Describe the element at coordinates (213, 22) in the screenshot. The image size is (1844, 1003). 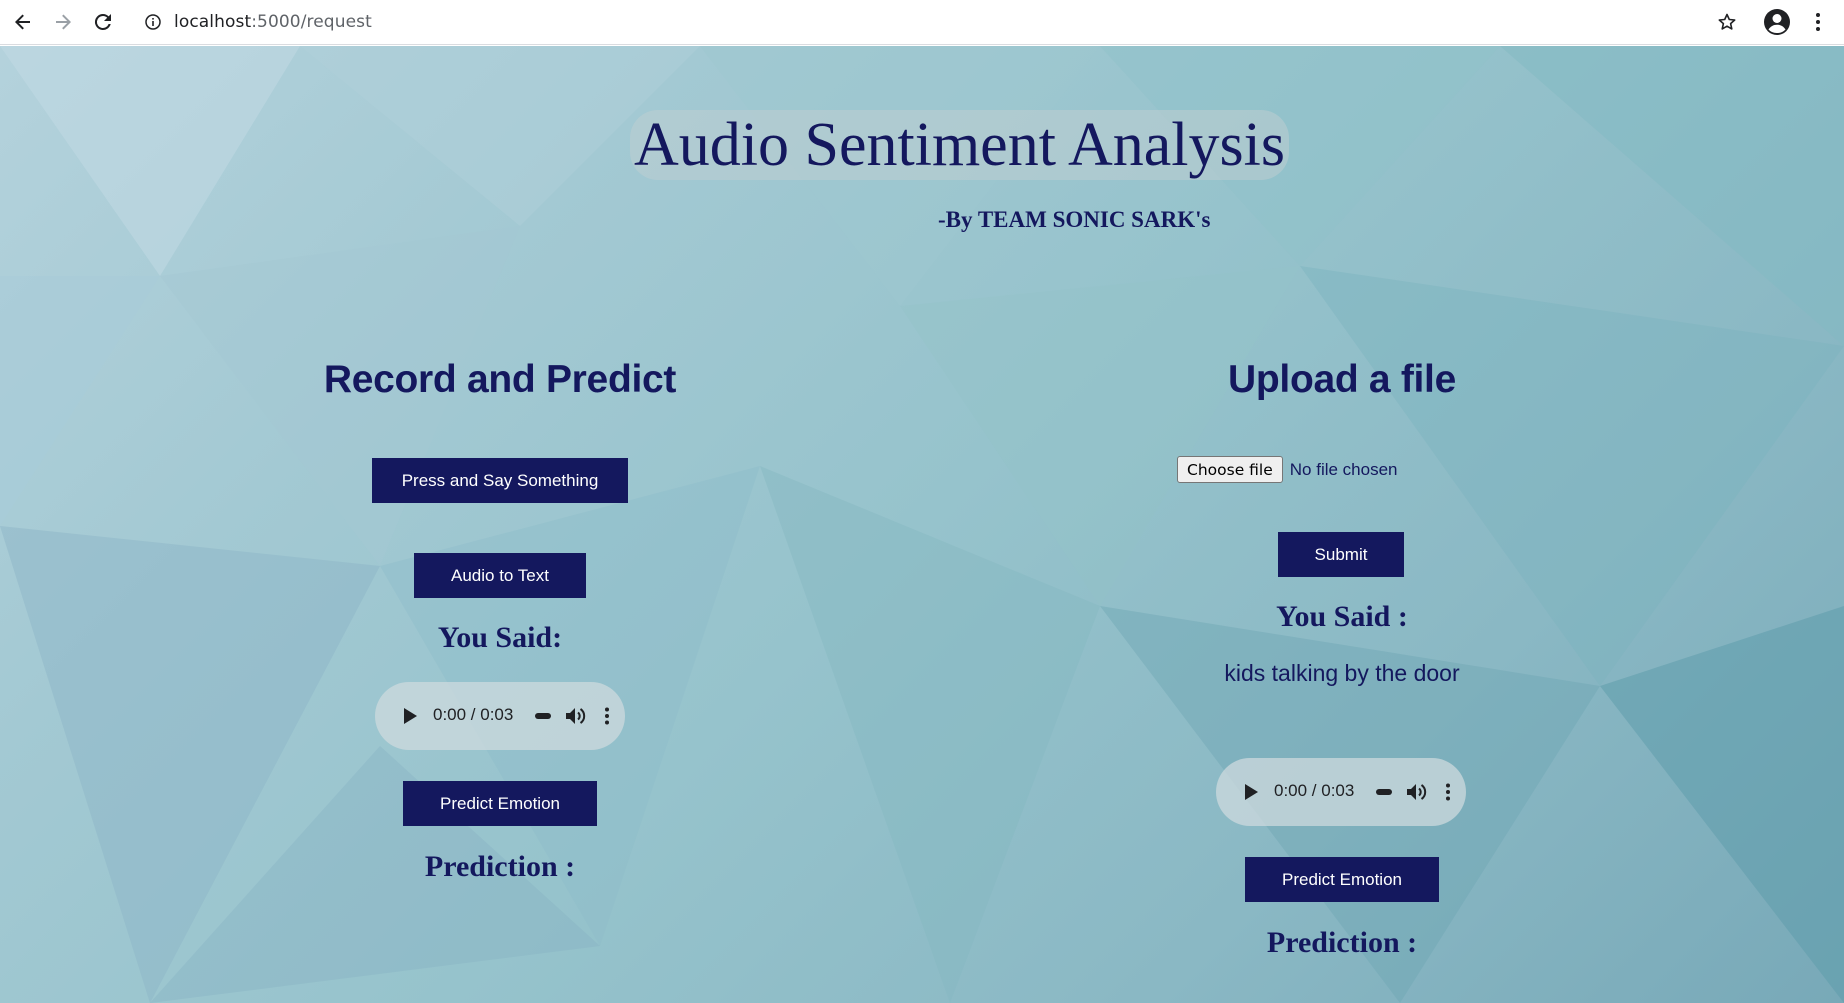
I see `url-host: localhost` at that location.